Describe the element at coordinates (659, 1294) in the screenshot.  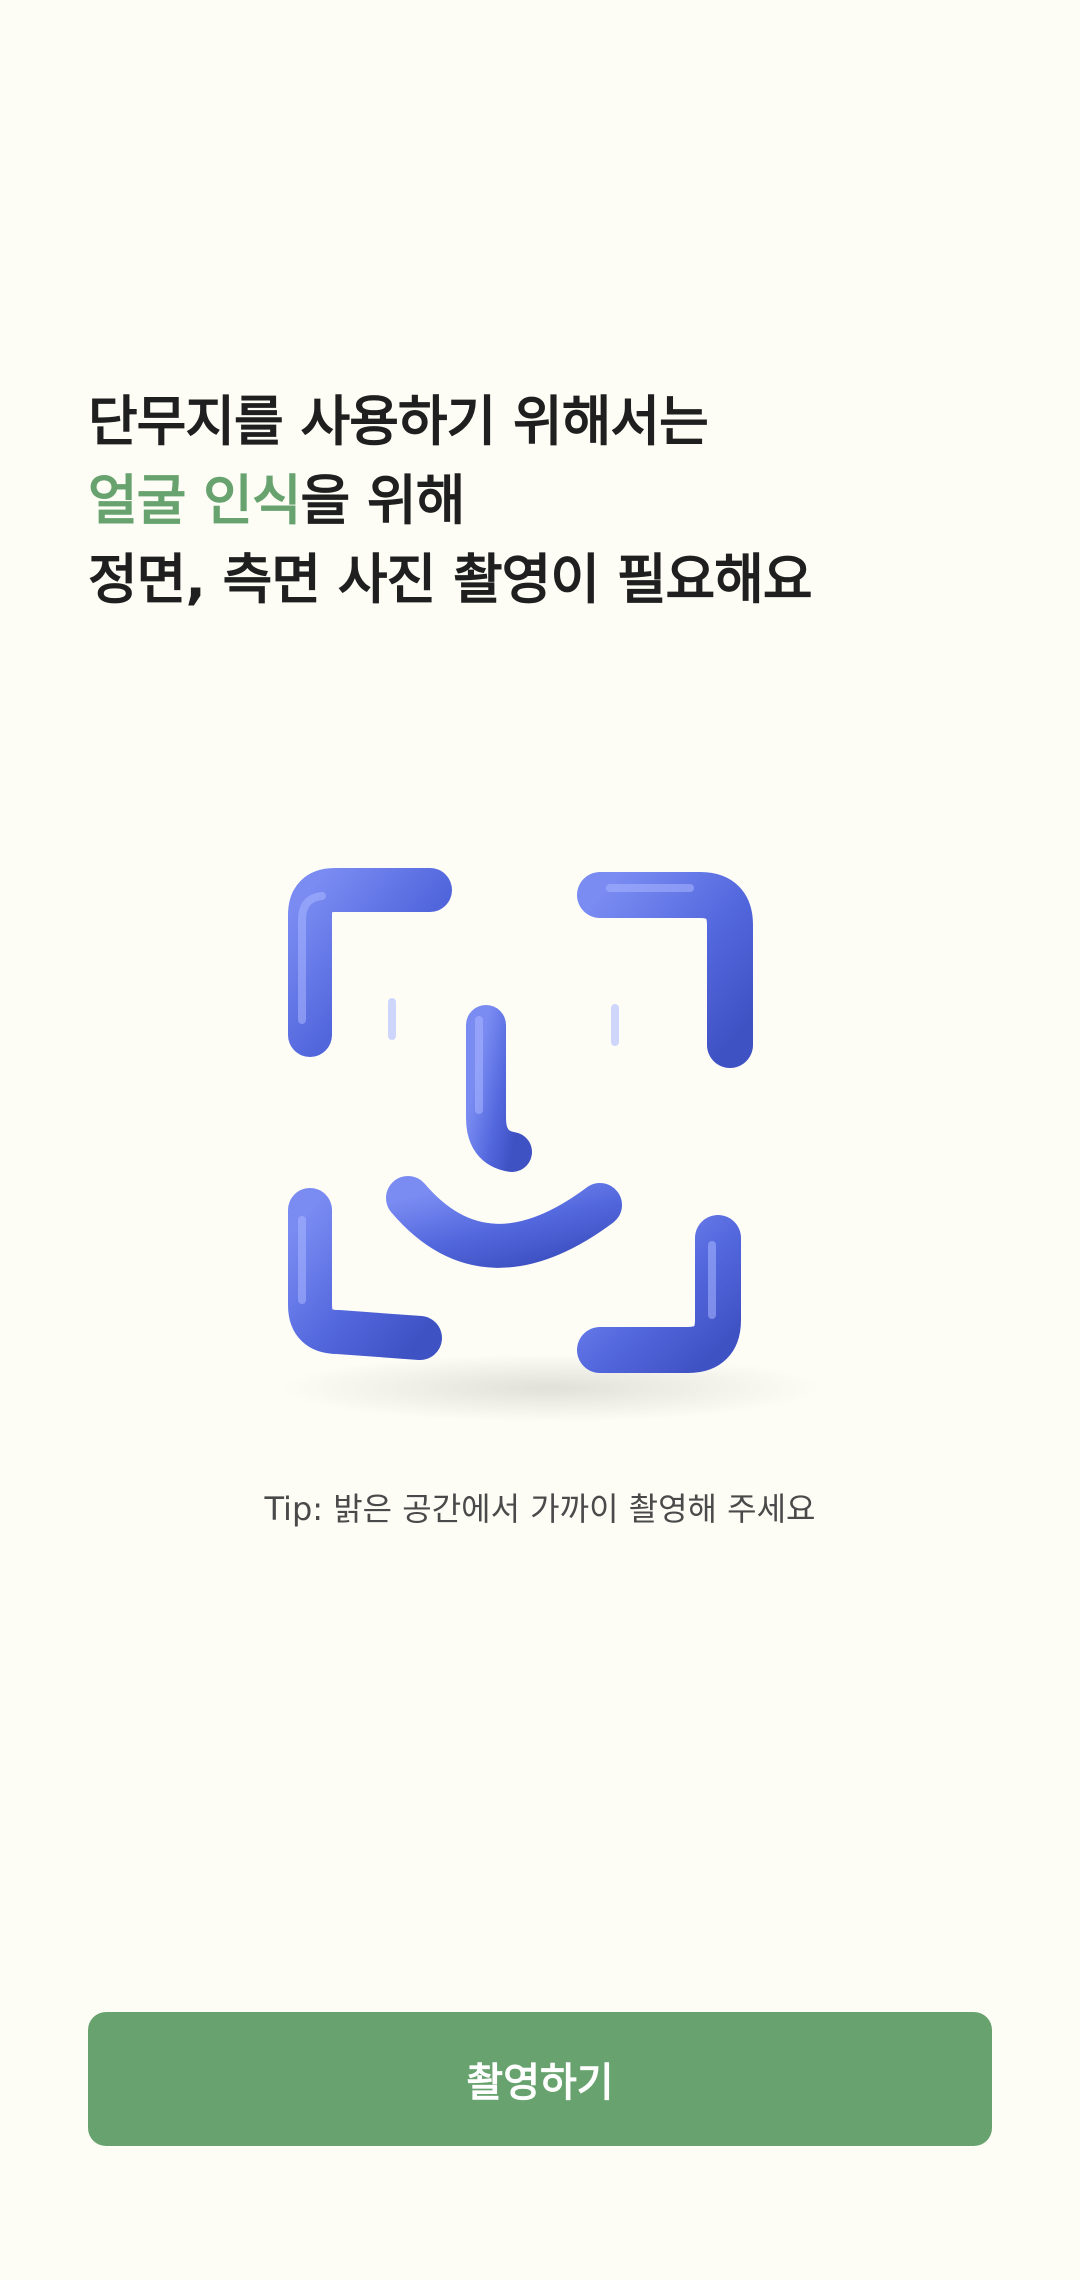
I see `frame-corner-bottom-right` at that location.